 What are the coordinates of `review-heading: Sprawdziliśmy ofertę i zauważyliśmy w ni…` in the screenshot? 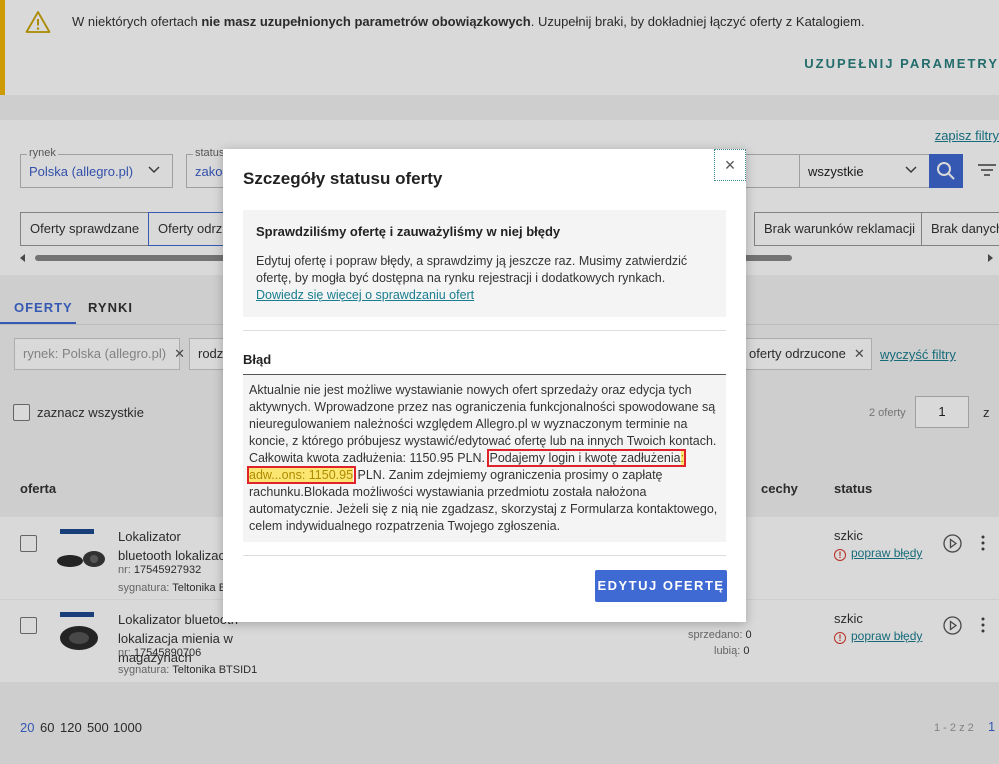 It's located at (408, 231).